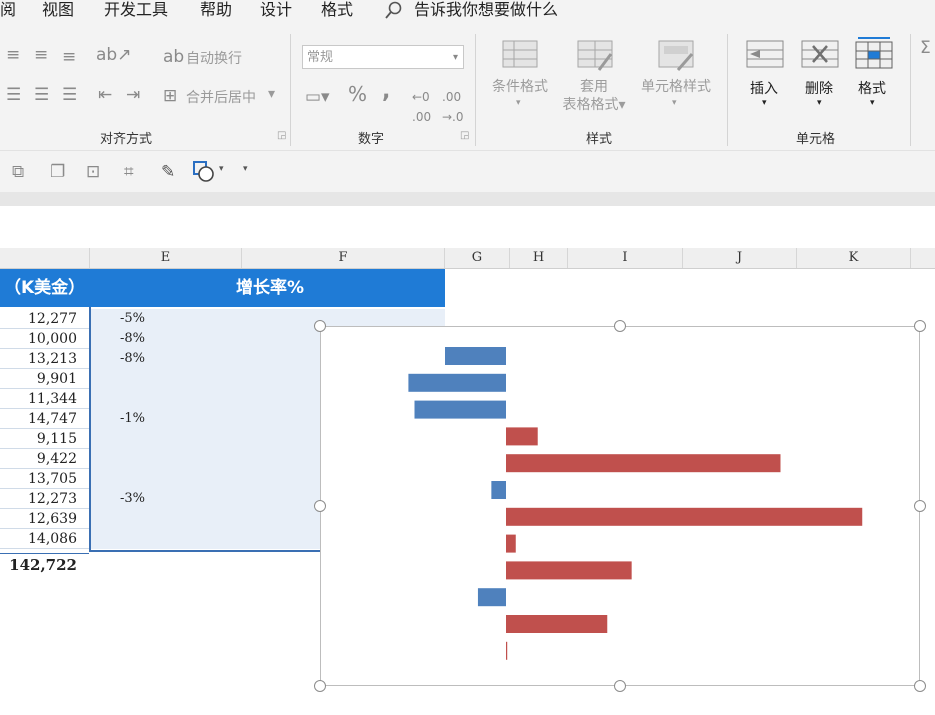  What do you see at coordinates (383, 57) in the screenshot?
I see `number-format-select: 常规 ▾` at bounding box center [383, 57].